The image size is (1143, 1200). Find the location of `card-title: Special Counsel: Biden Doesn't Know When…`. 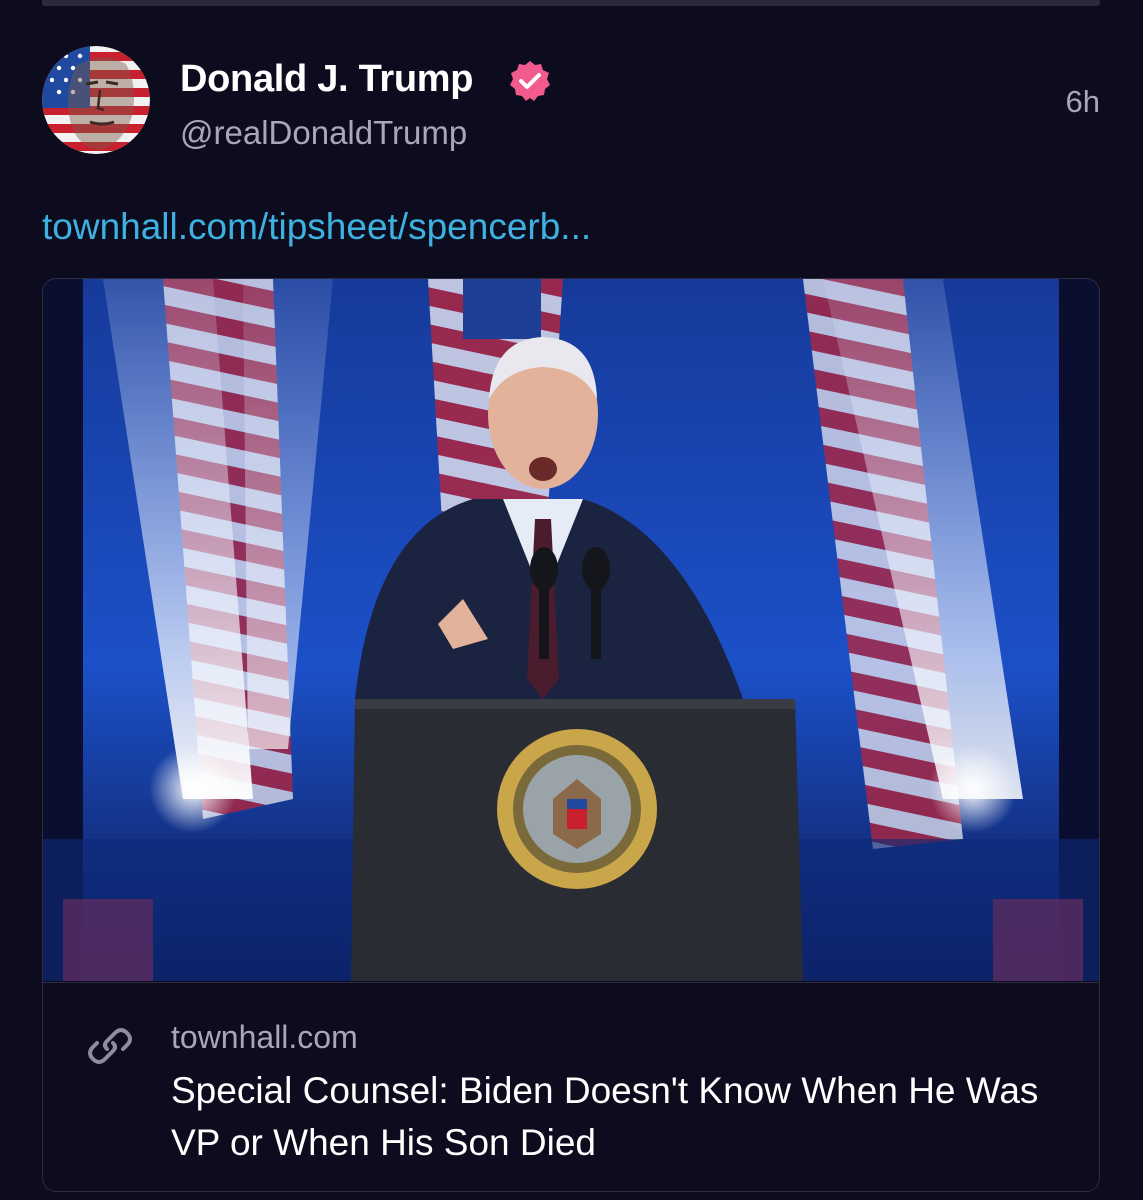

card-title: Special Counsel: Biden Doesn't Know When… is located at coordinates (621, 1117).